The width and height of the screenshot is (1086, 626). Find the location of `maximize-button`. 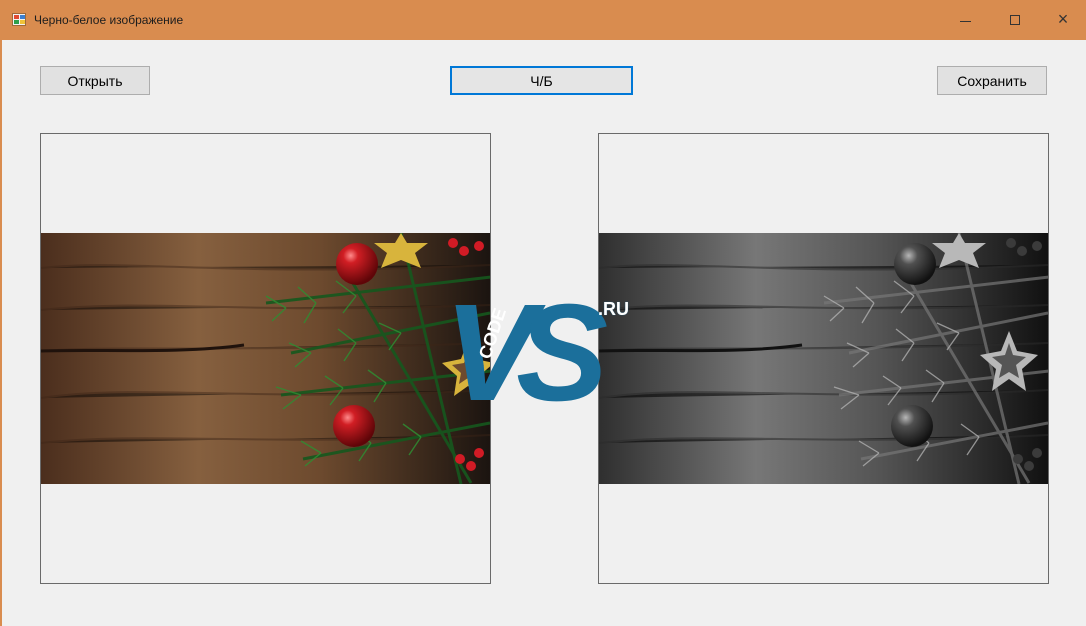

maximize-button is located at coordinates (1015, 20).